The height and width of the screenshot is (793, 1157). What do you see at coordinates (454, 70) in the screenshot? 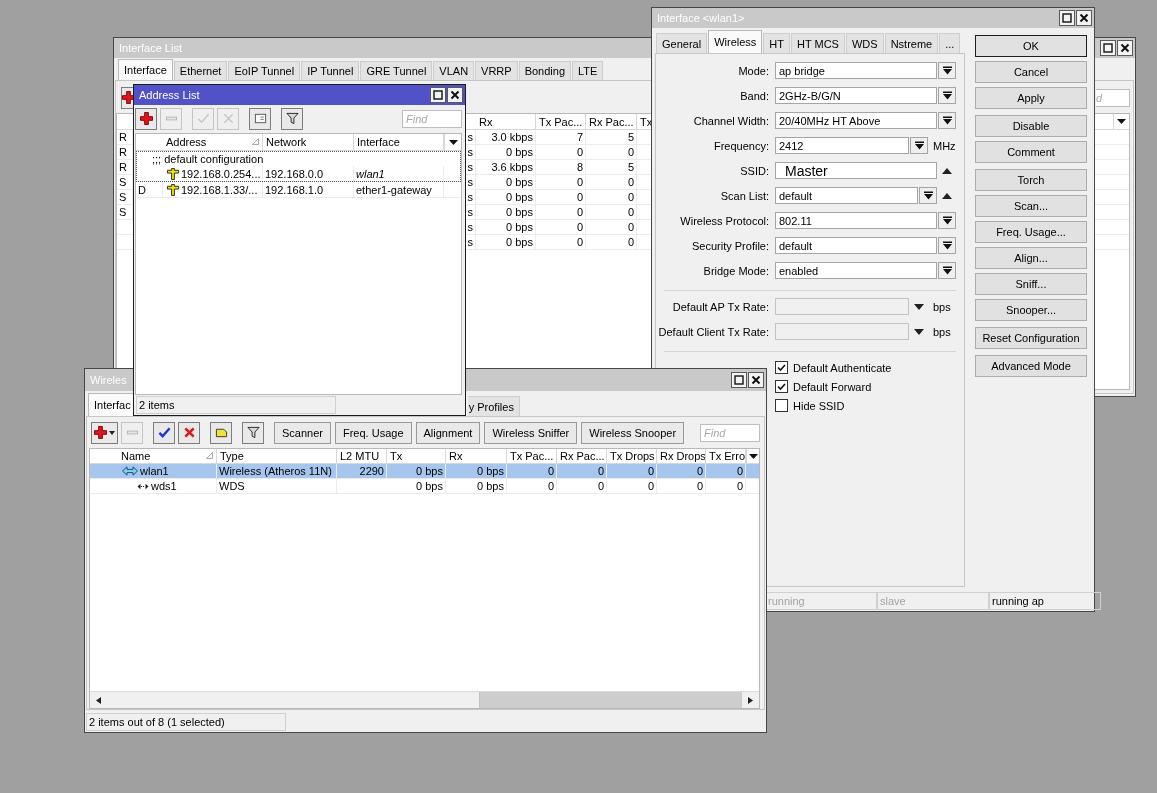
I see `tab: VLAN` at bounding box center [454, 70].